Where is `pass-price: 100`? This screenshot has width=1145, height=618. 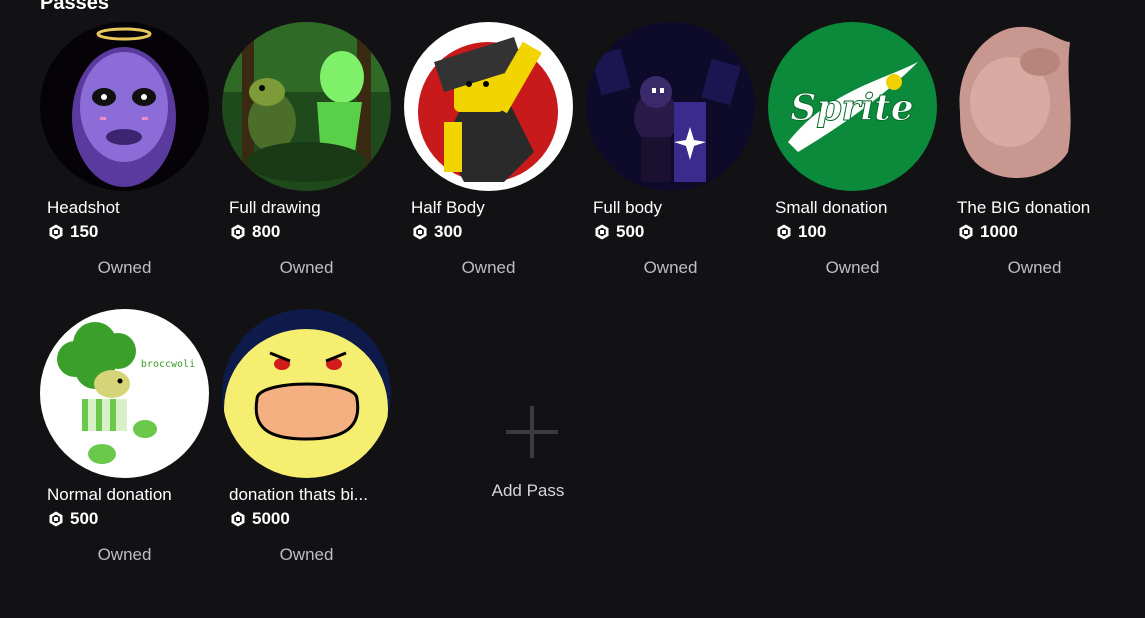 pass-price: 100 is located at coordinates (801, 232).